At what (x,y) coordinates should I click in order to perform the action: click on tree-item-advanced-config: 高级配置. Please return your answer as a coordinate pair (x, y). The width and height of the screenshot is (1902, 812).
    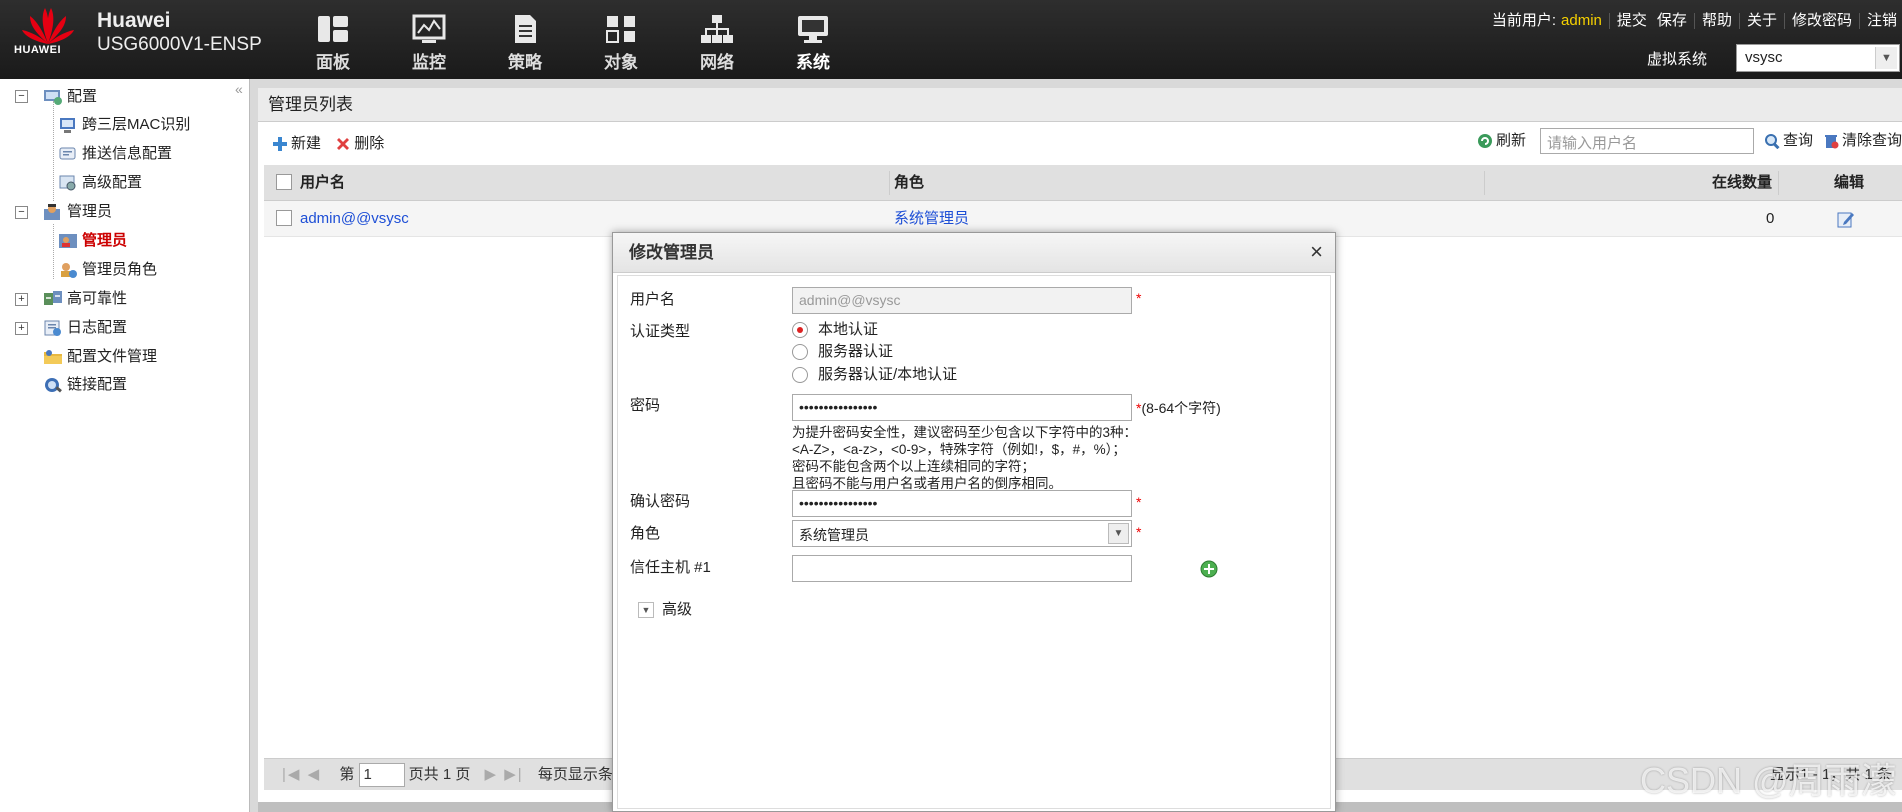
    Looking at the image, I should click on (100, 183).